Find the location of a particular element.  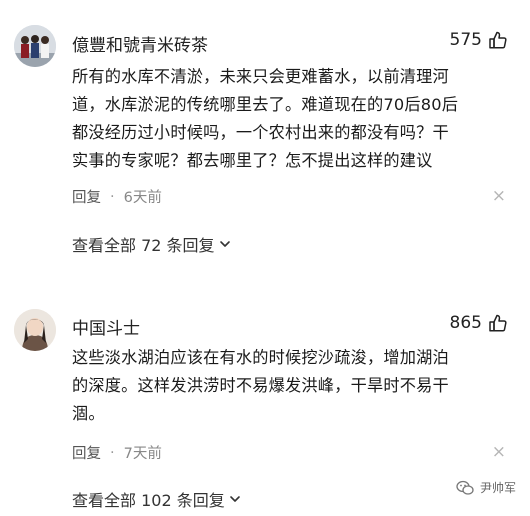

watermark: 尹帅军 is located at coordinates (486, 487).